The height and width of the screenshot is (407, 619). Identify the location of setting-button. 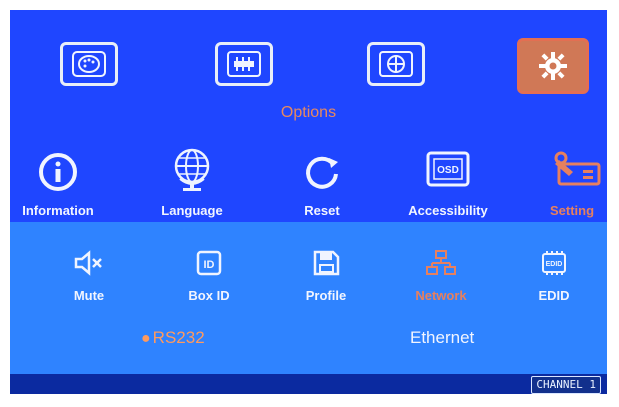
(578, 170).